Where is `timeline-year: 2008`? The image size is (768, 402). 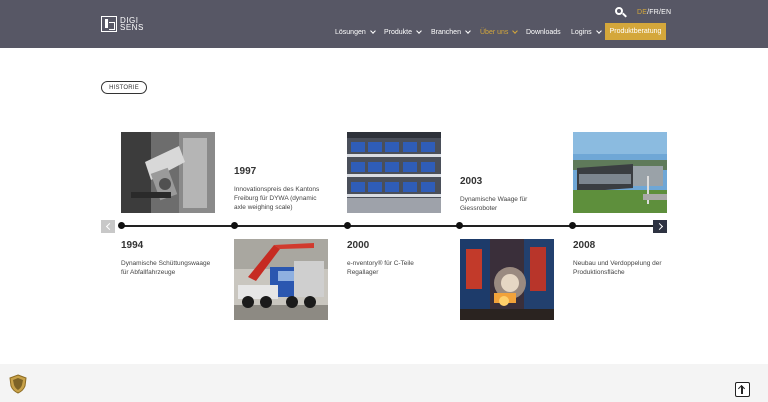 timeline-year: 2008 is located at coordinates (584, 245).